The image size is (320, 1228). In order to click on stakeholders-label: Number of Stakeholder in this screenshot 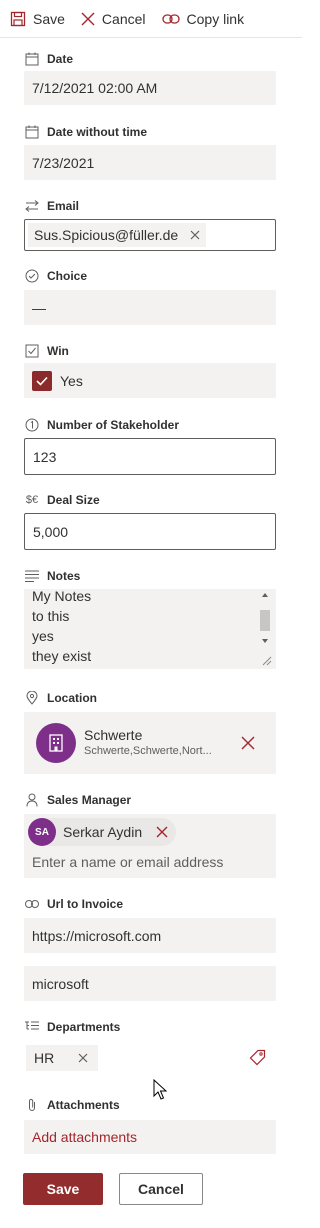, I will do `click(101, 425)`.